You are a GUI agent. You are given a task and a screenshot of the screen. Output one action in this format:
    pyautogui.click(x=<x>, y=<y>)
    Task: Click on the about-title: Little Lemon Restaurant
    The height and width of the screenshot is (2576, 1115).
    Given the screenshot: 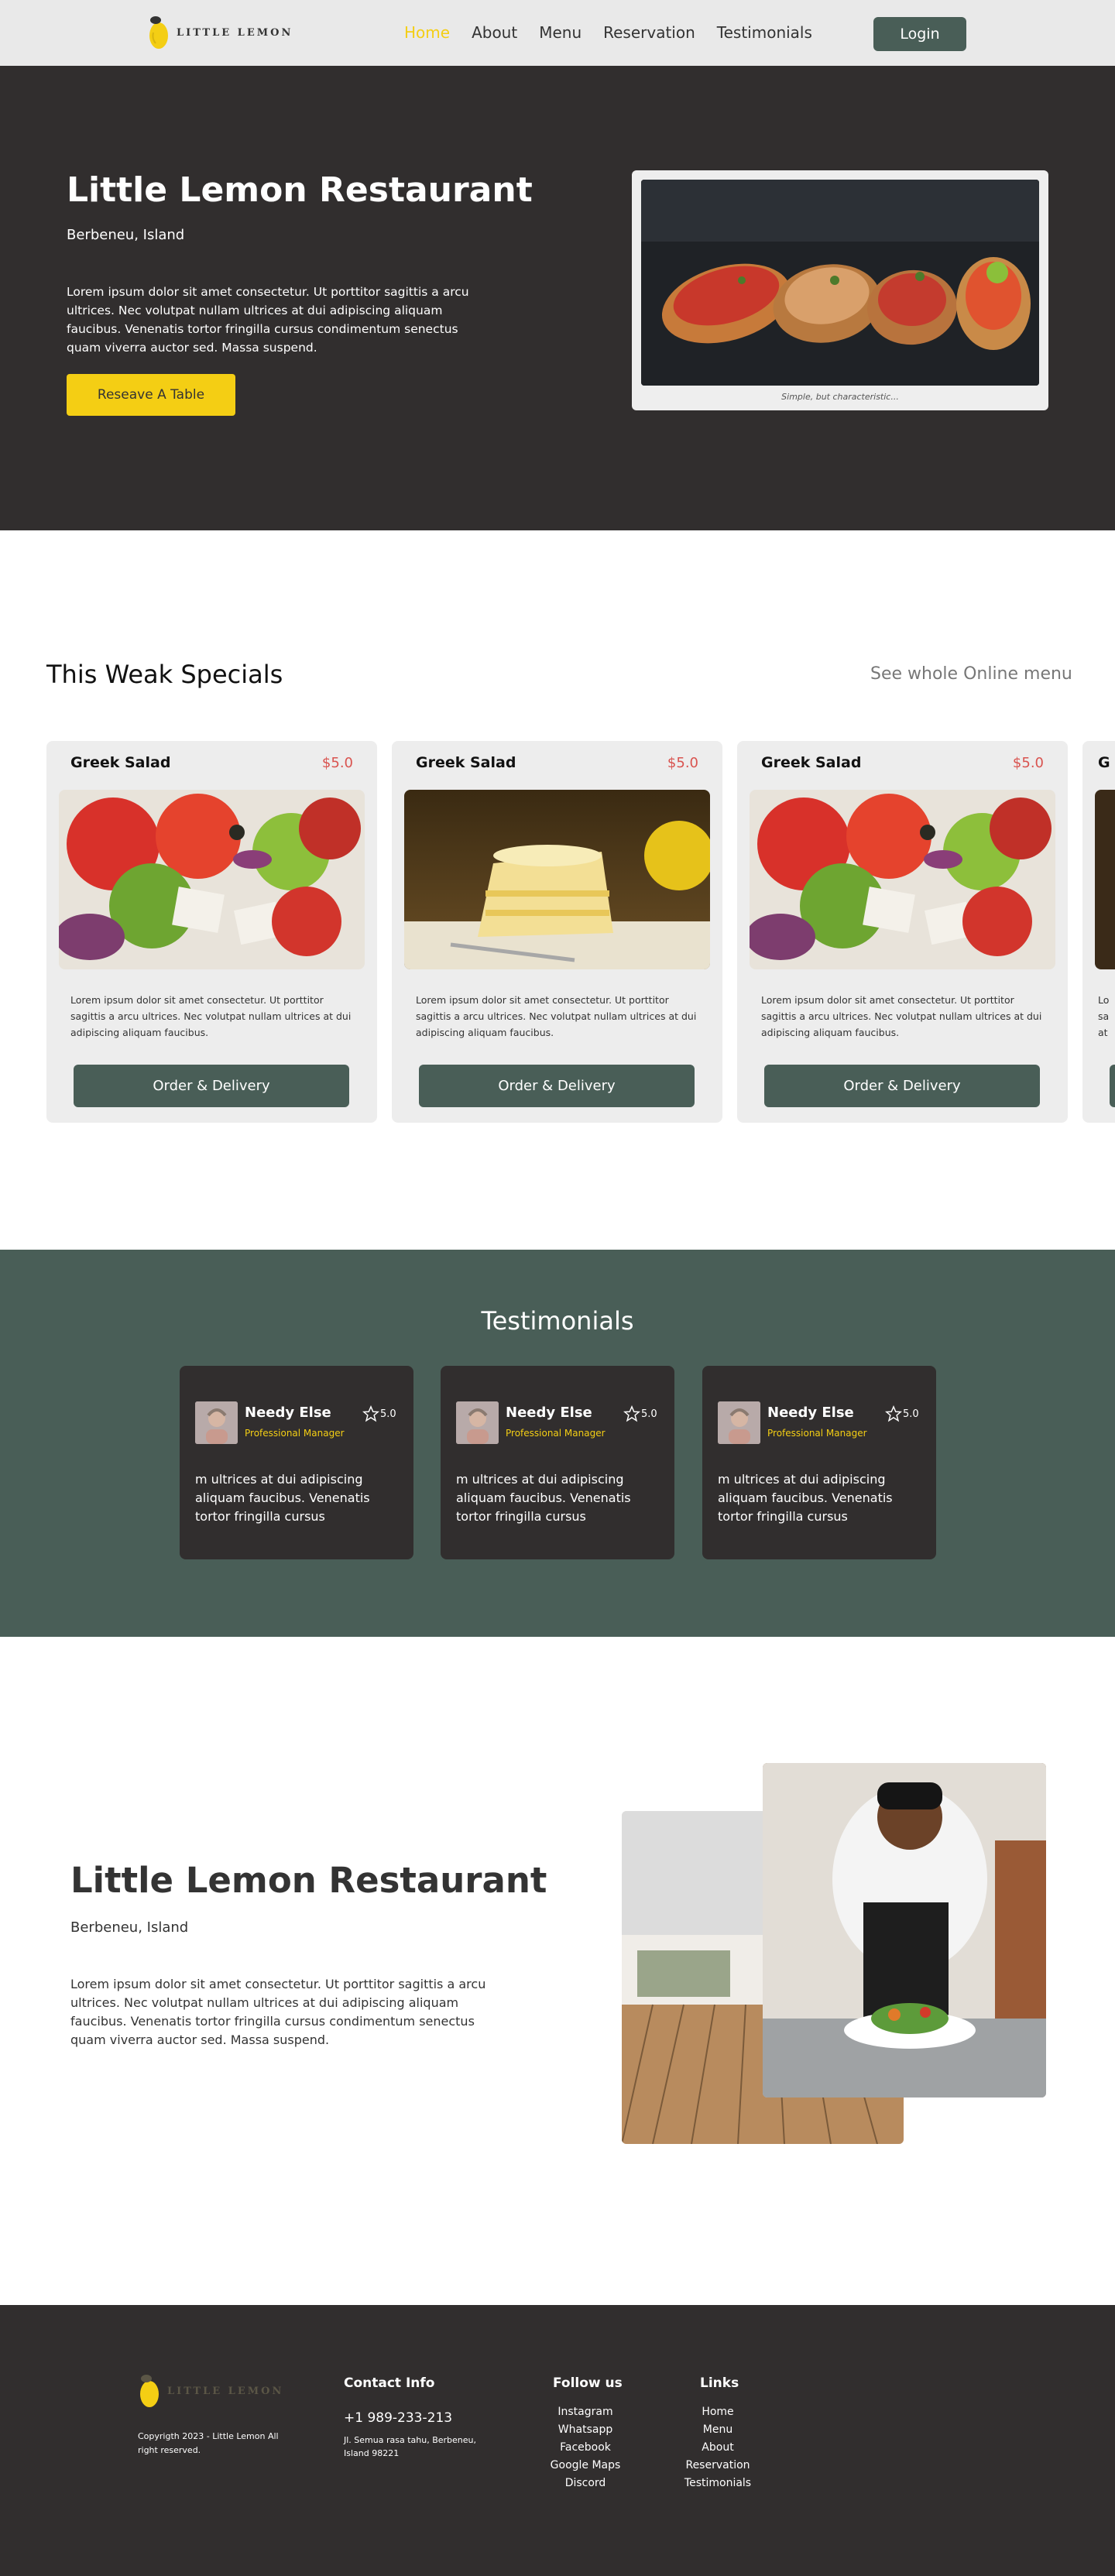 What is the action you would take?
    pyautogui.click(x=308, y=1880)
    